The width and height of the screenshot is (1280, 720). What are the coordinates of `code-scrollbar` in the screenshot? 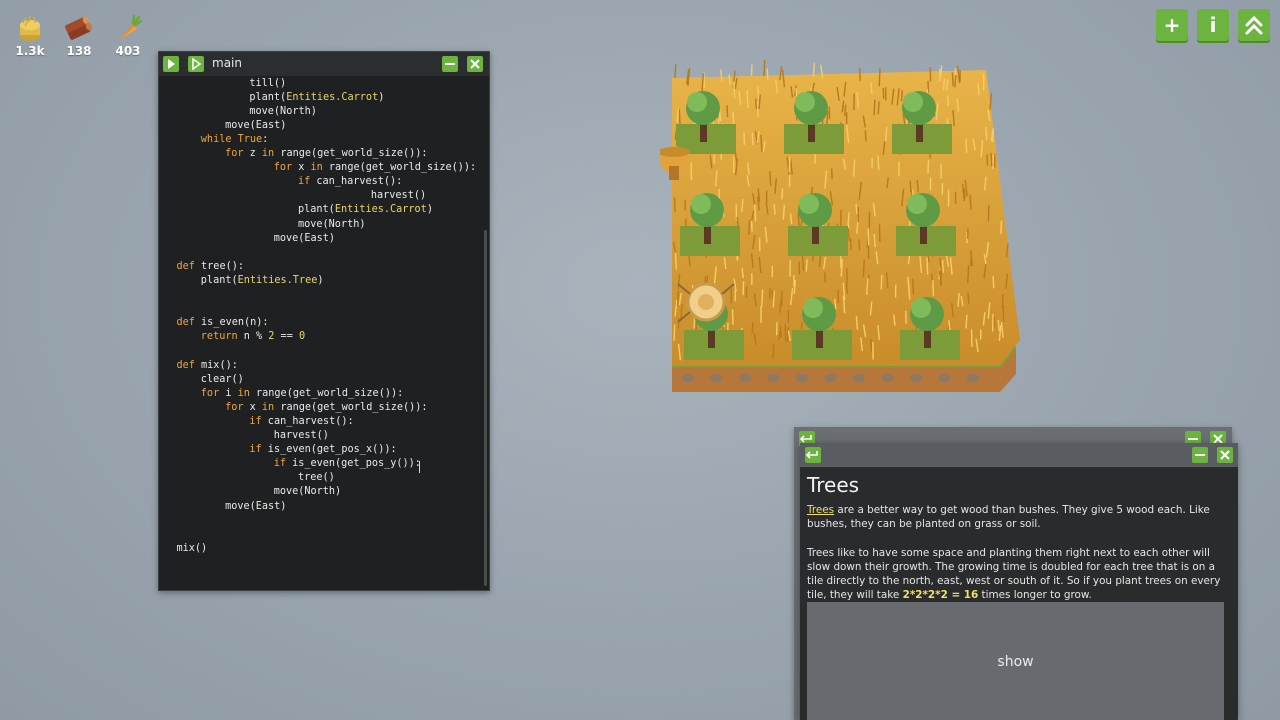 It's located at (485, 408).